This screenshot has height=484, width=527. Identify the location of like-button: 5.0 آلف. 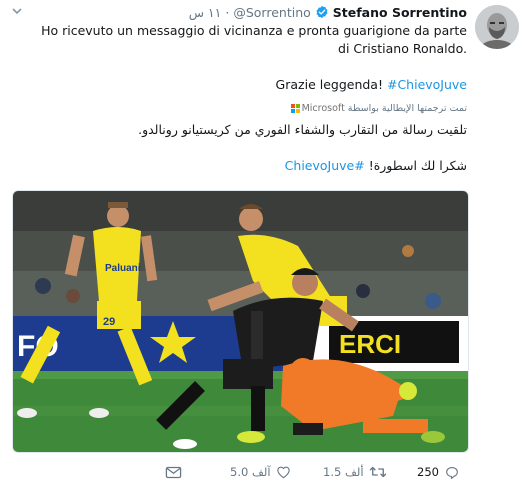
(260, 472).